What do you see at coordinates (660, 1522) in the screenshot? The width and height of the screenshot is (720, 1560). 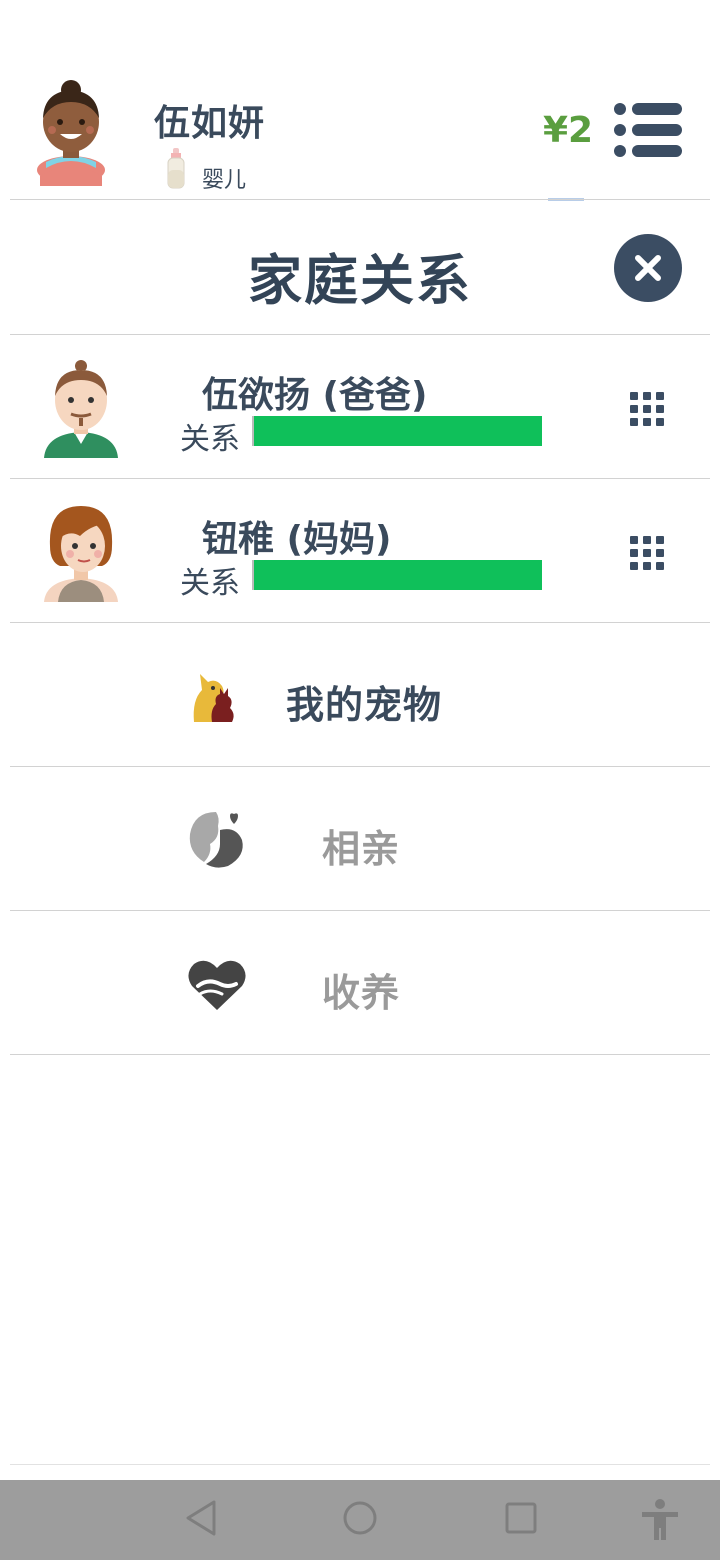 I see `accessibility-icon` at bounding box center [660, 1522].